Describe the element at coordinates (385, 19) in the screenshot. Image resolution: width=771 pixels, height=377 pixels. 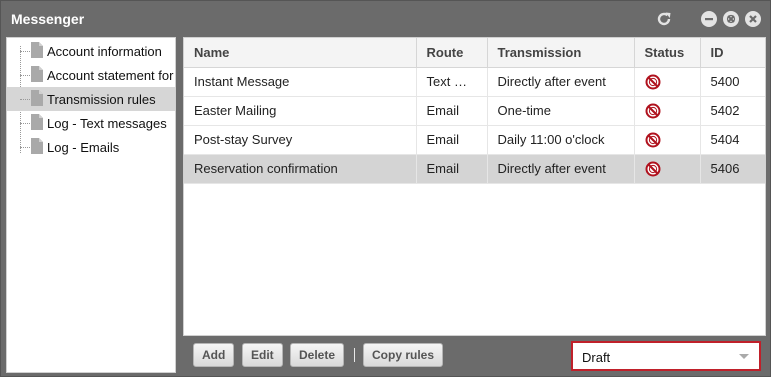
I see `titlebar: Messenger` at that location.